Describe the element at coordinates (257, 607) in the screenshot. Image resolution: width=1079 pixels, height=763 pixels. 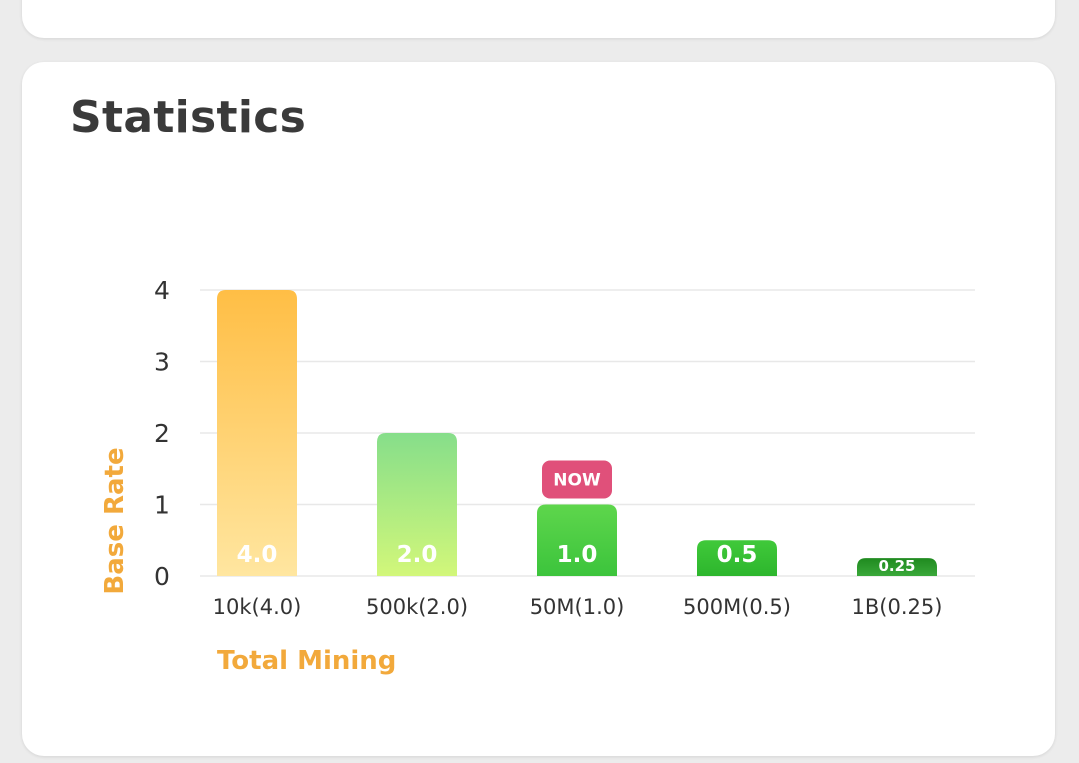
I see `x-tick-label: 10k(4.0)` at that location.